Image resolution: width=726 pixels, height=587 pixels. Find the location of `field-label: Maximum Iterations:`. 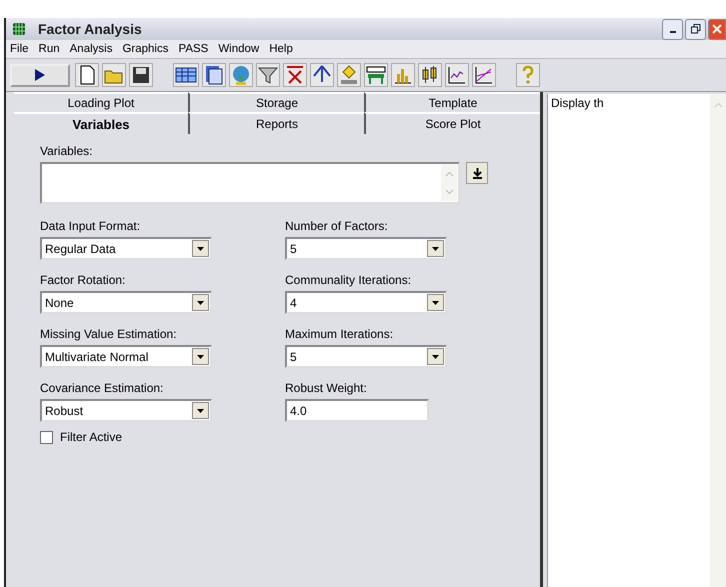

field-label: Maximum Iterations: is located at coordinates (339, 334).